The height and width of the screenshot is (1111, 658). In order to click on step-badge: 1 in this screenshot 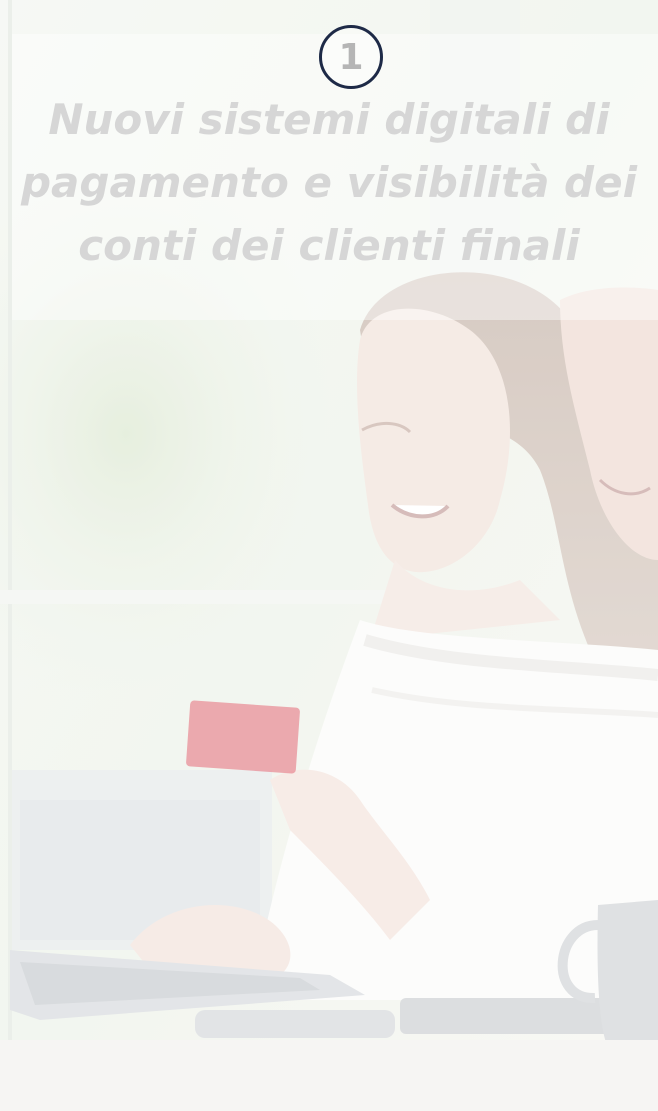, I will do `click(351, 57)`.